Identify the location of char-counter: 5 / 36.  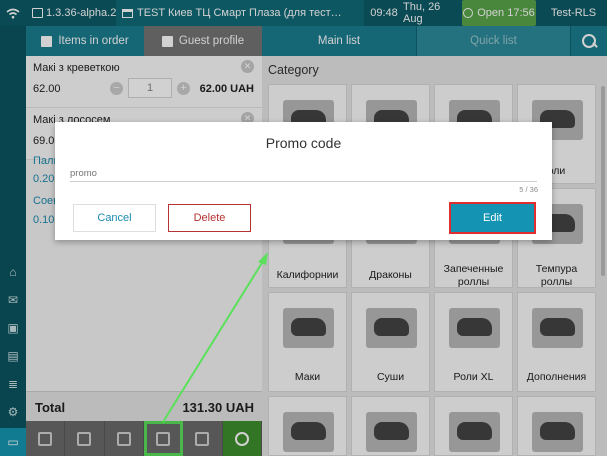
(528, 189).